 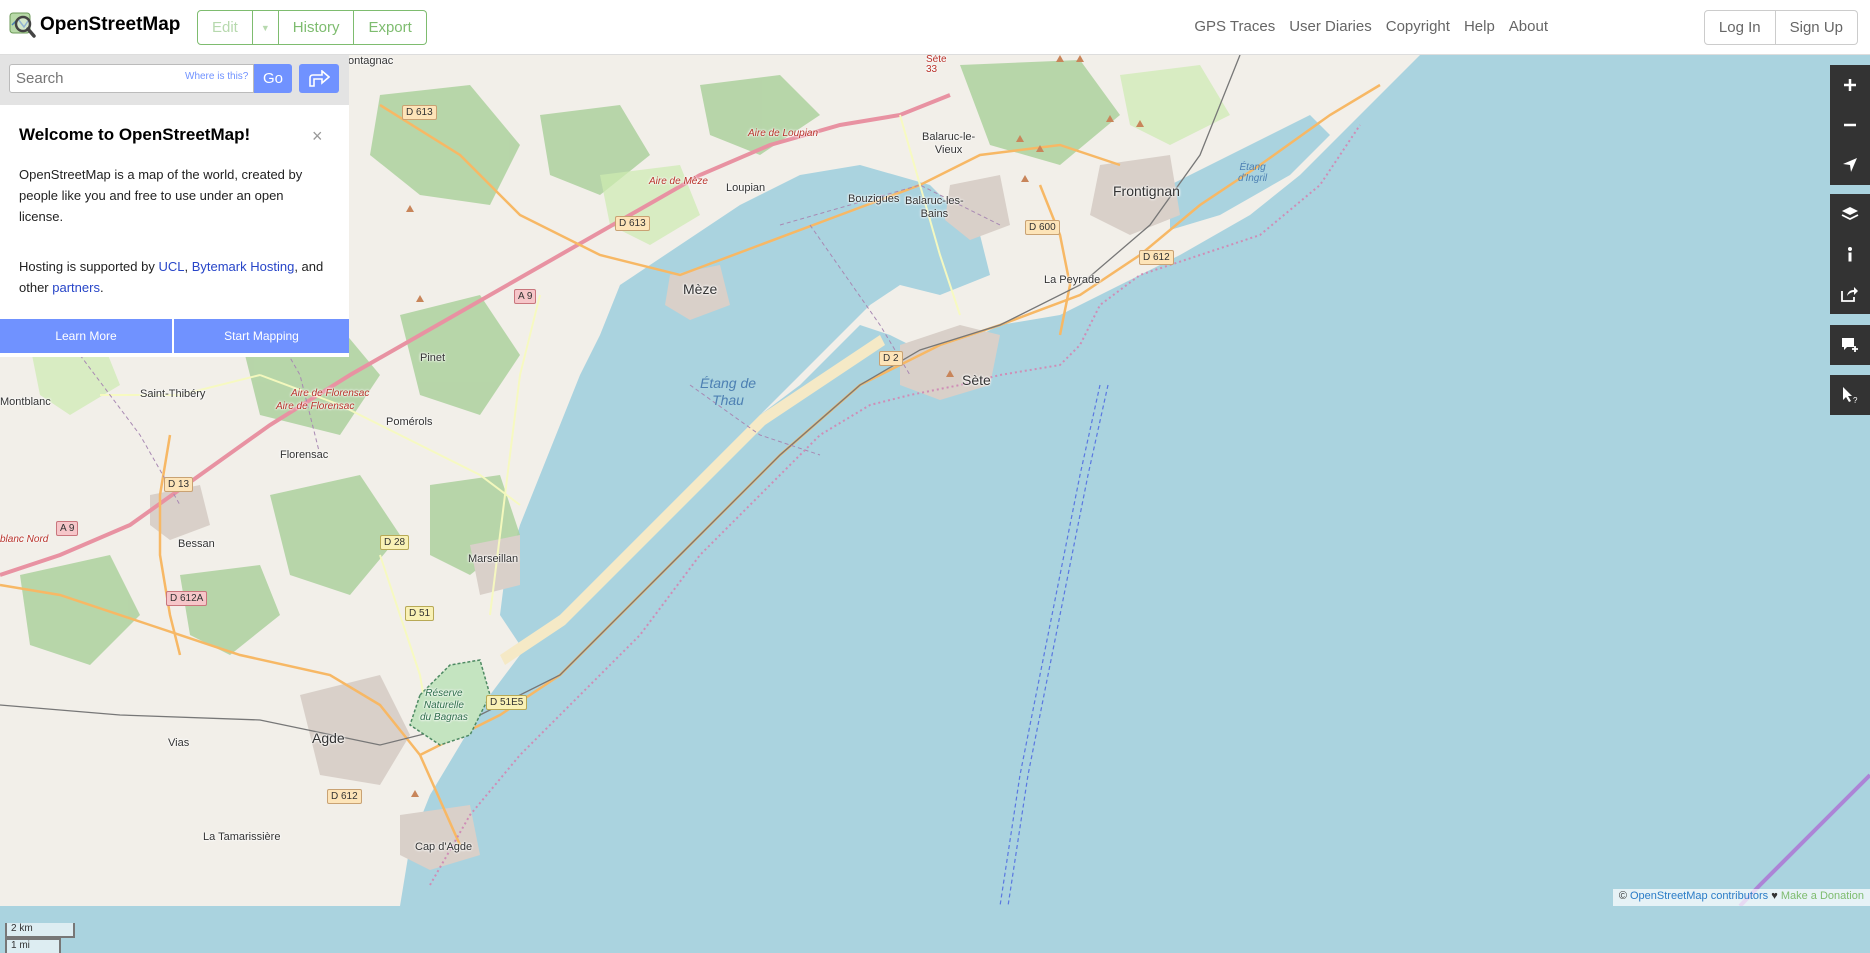 I want to click on place-bessan: Bessan, so click(x=196, y=544).